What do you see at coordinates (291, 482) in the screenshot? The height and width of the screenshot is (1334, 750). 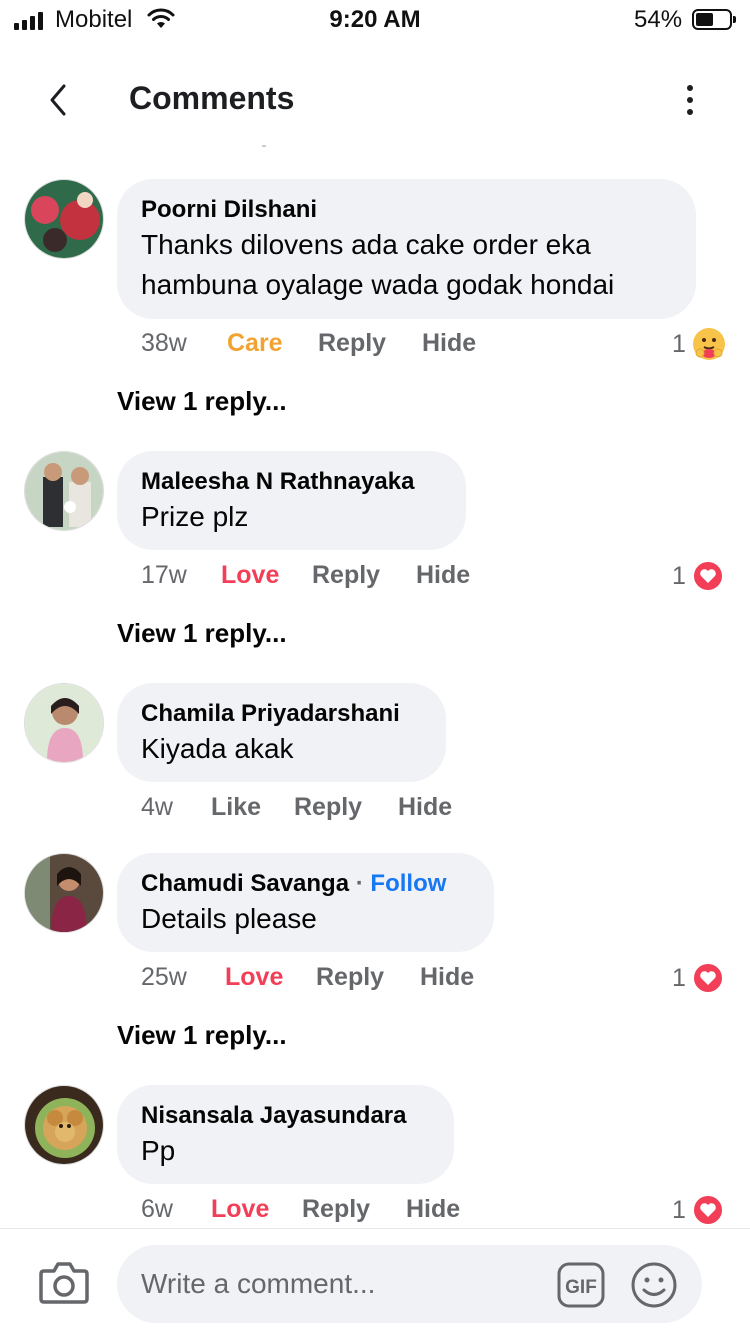 I see `comment-author: Maleesha N Rathnayaka` at bounding box center [291, 482].